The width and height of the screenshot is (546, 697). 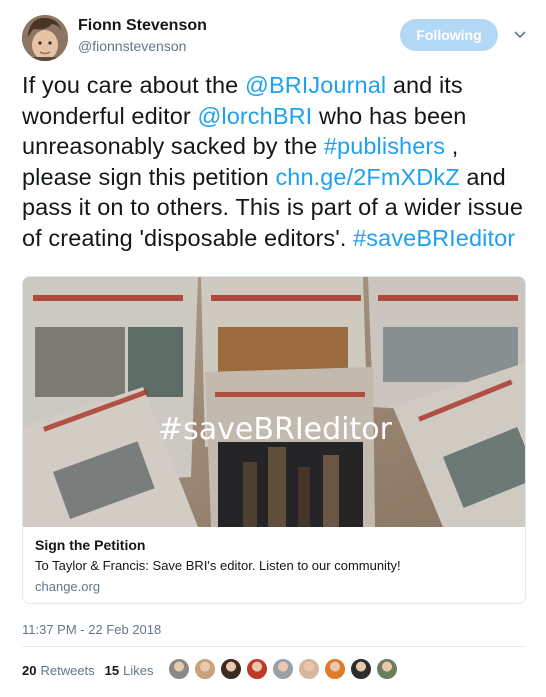 What do you see at coordinates (275, 429) in the screenshot?
I see `card-image-overlay-text: #saveBRIeditor` at bounding box center [275, 429].